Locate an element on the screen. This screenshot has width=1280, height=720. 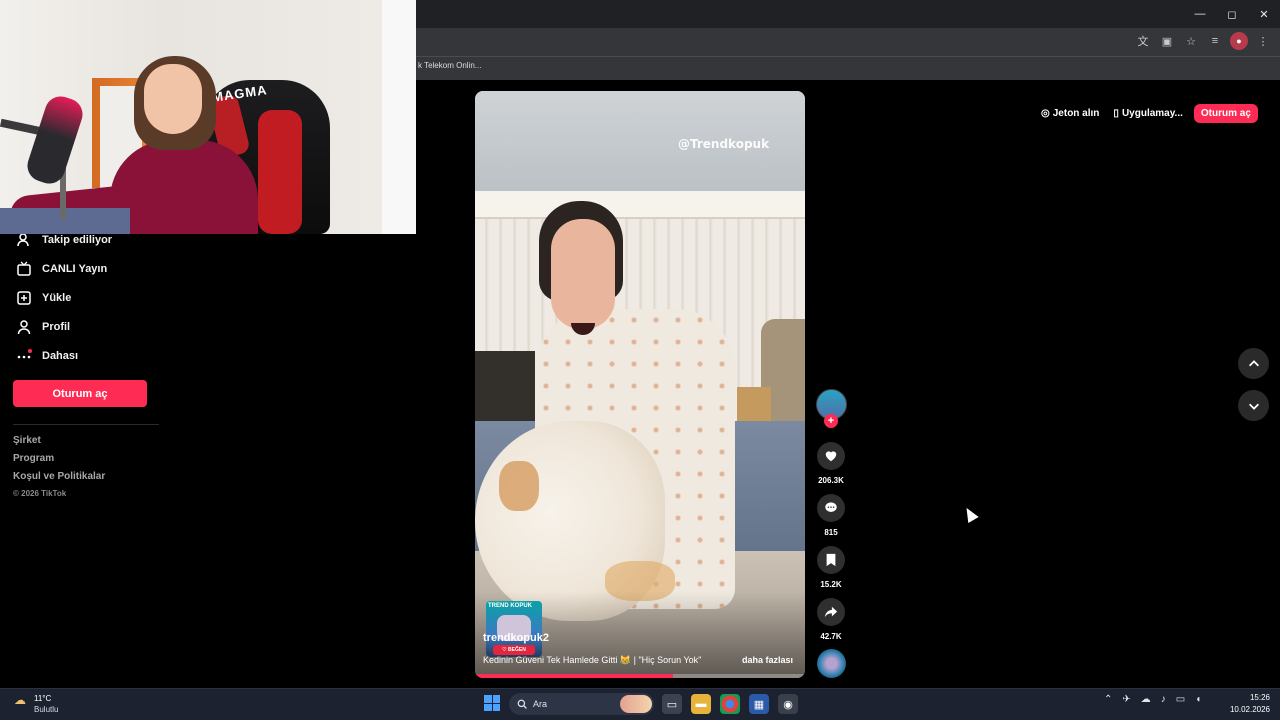
task-view-icon: ▭ is located at coordinates (672, 704).